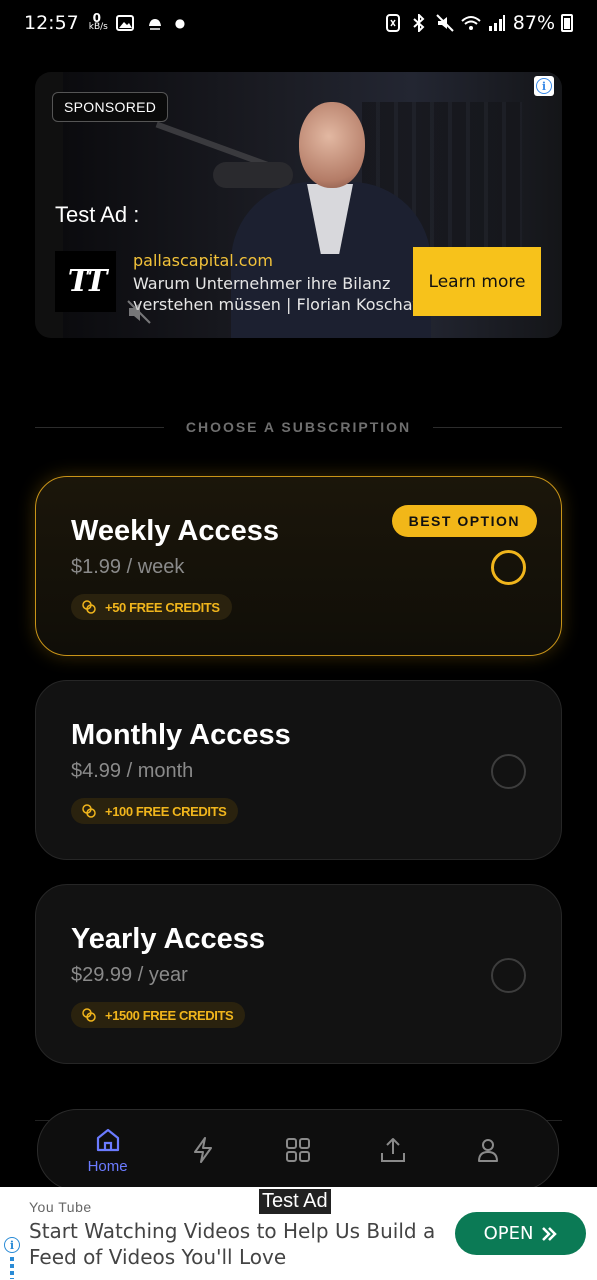  What do you see at coordinates (51, 23) in the screenshot?
I see `status-time: 12:57` at bounding box center [51, 23].